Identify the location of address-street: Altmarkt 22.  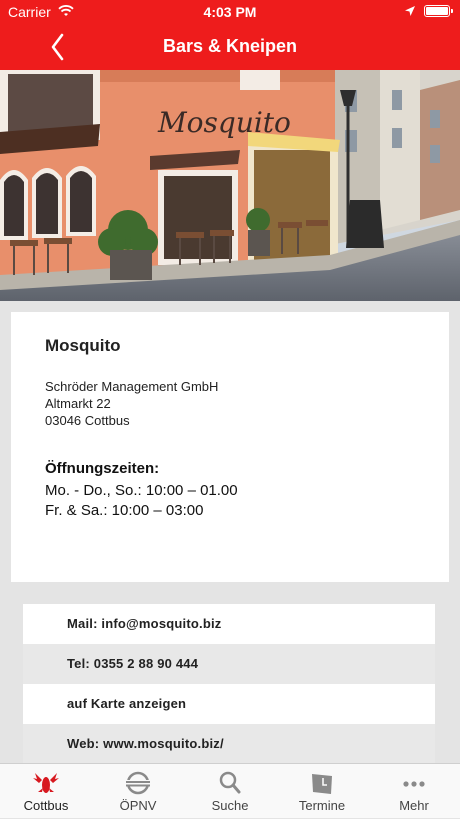
(78, 403).